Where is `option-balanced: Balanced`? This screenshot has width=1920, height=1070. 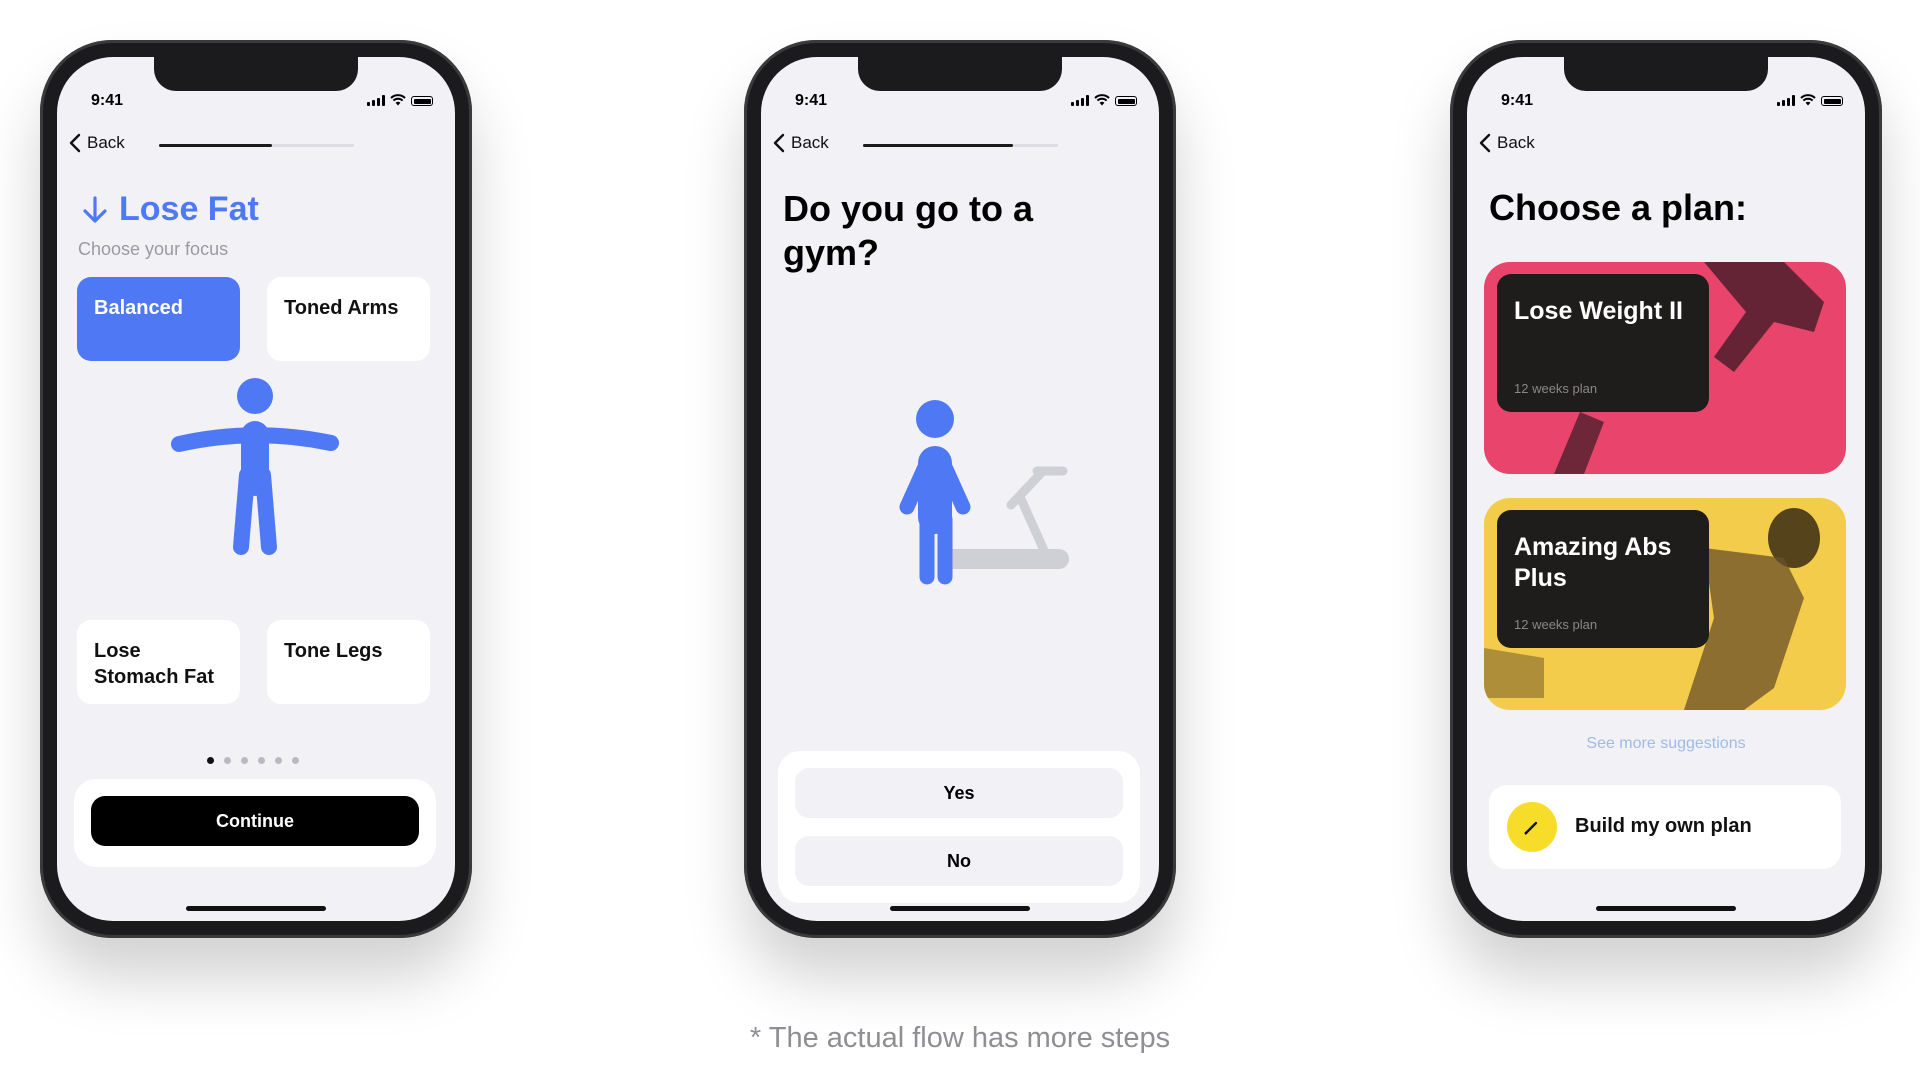 option-balanced: Balanced is located at coordinates (158, 319).